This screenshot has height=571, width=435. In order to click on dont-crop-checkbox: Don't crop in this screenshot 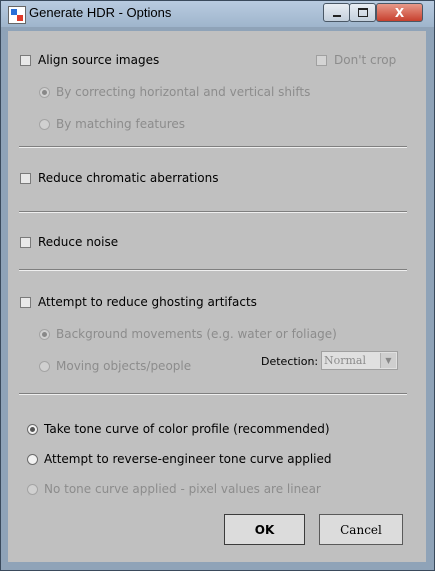, I will do `click(356, 60)`.